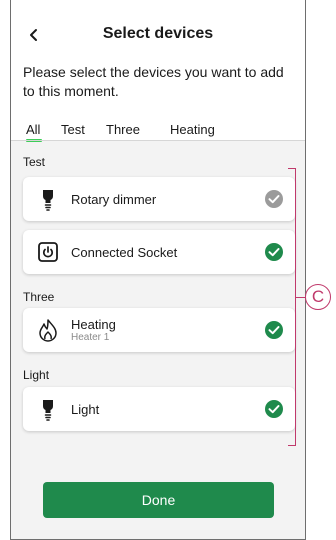 This screenshot has width=336, height=540. What do you see at coordinates (158, 140) in the screenshot?
I see `divider` at bounding box center [158, 140].